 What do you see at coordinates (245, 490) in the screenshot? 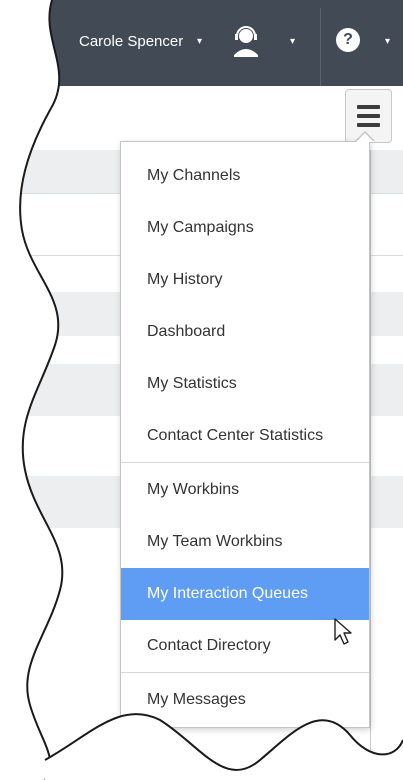
I see `menu-item-my-workbins: My Workbins` at bounding box center [245, 490].